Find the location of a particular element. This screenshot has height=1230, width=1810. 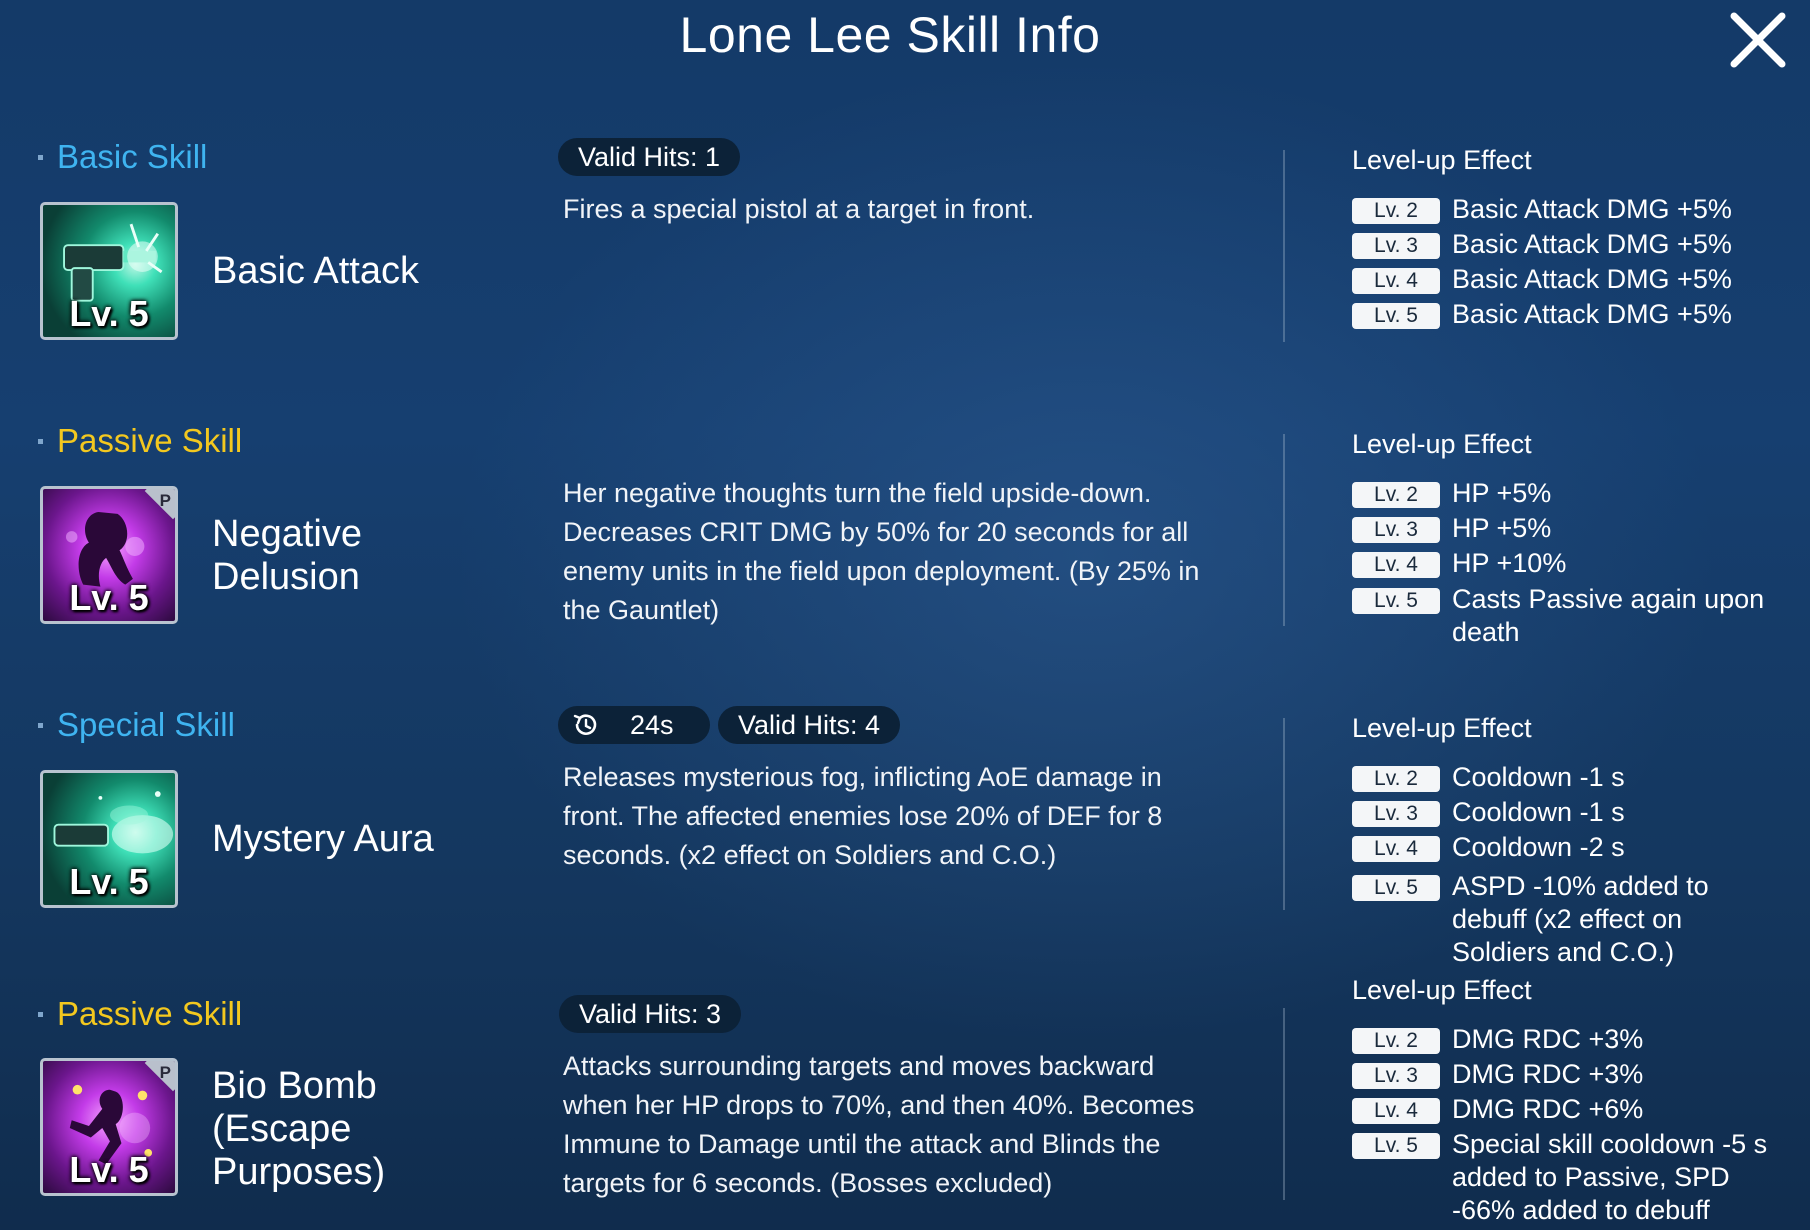

skill-name-text: Basic Attack is located at coordinates (315, 271).